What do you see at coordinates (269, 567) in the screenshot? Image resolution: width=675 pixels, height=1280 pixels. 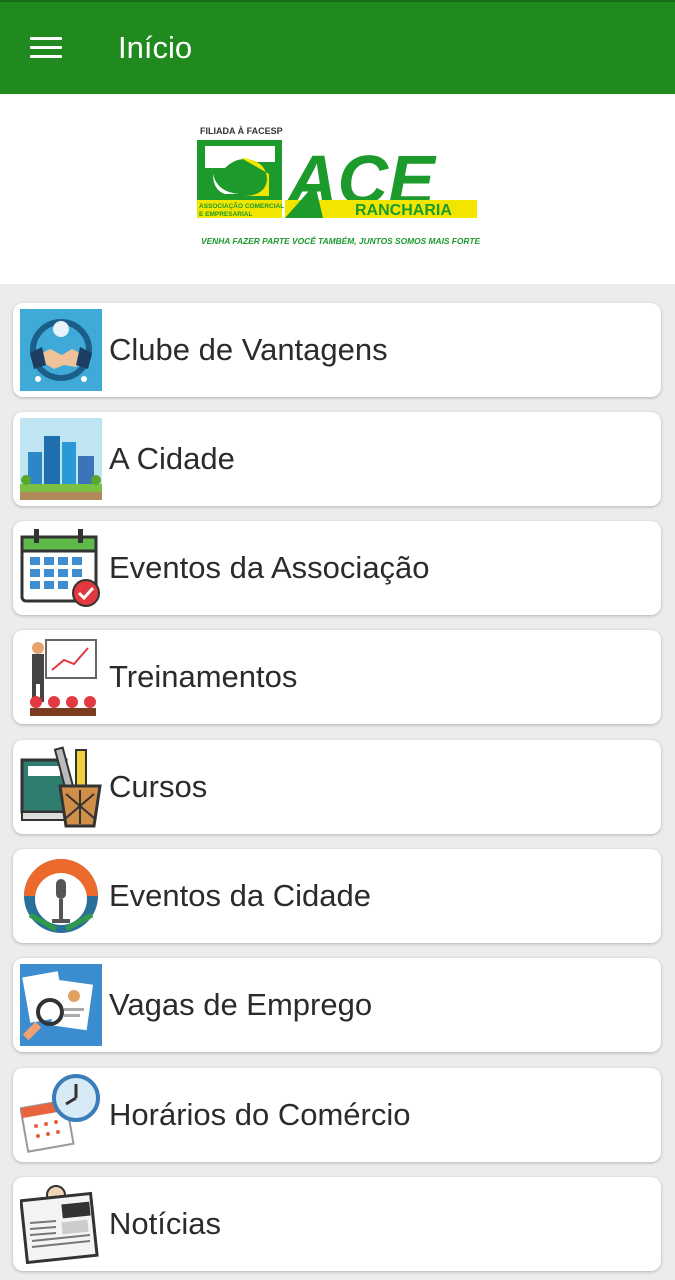 I see `menu-item-label: Eventos da Associação` at bounding box center [269, 567].